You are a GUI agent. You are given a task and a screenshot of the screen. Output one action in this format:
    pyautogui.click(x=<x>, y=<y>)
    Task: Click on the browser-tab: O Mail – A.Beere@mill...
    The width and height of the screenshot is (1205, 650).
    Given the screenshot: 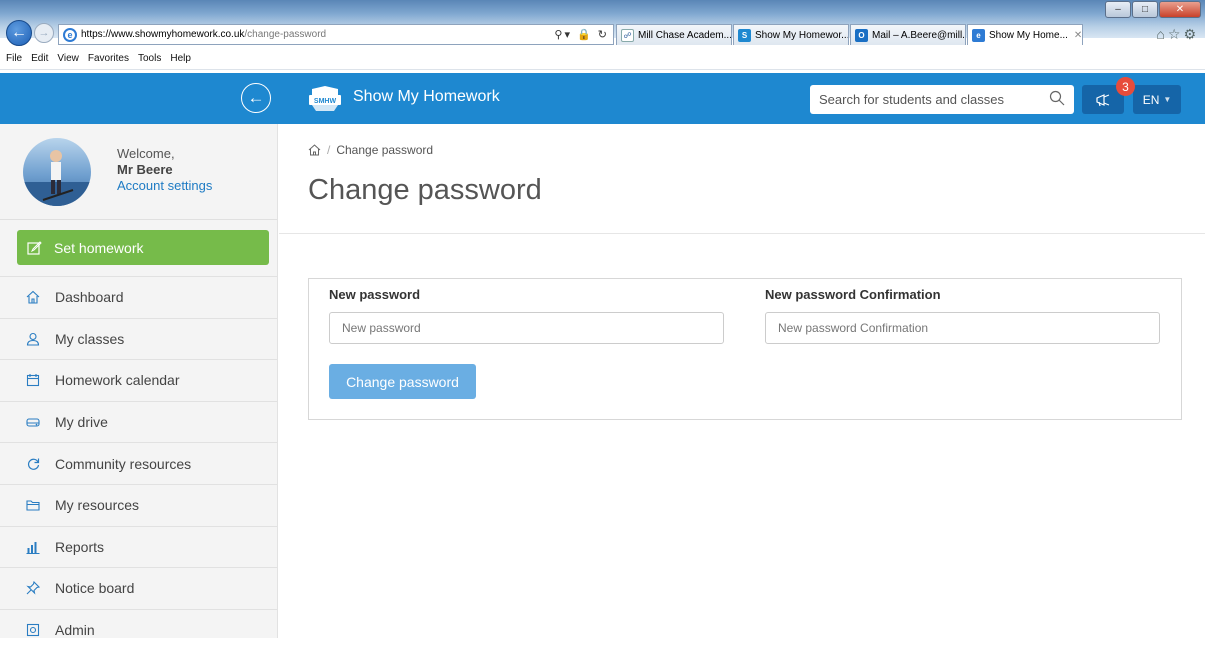 What is the action you would take?
    pyautogui.click(x=908, y=34)
    